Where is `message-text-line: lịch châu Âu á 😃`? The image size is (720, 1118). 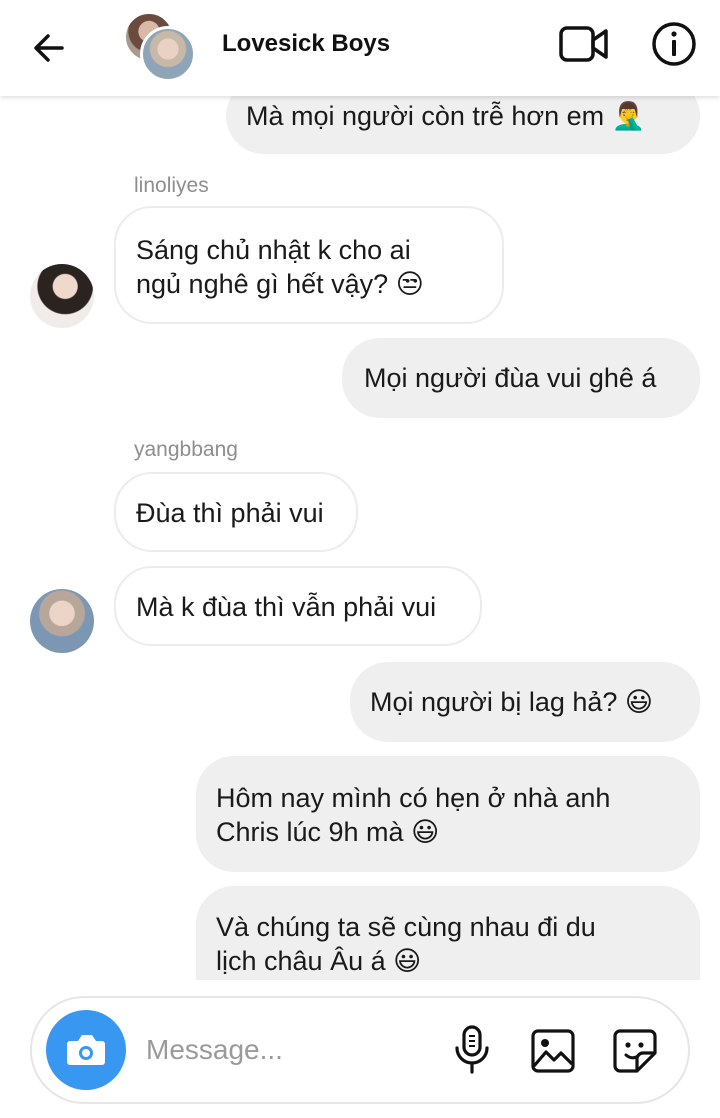
message-text-line: lịch châu Âu á 😃 is located at coordinates (319, 961).